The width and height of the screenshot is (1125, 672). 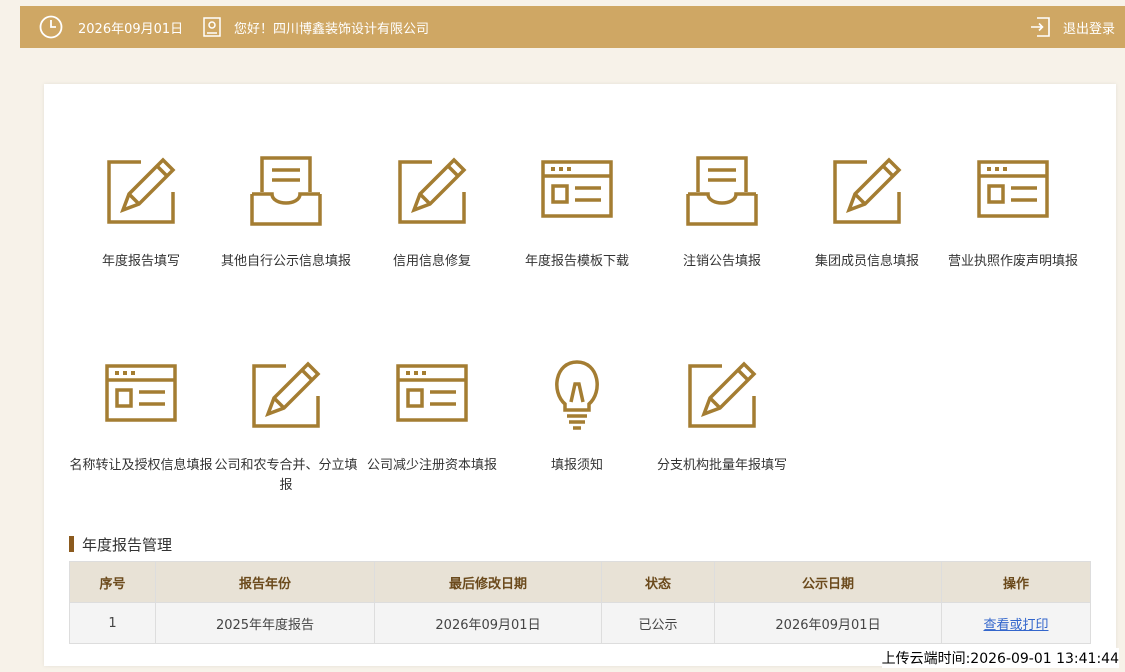 I want to click on user-card-icon, so click(x=212, y=27).